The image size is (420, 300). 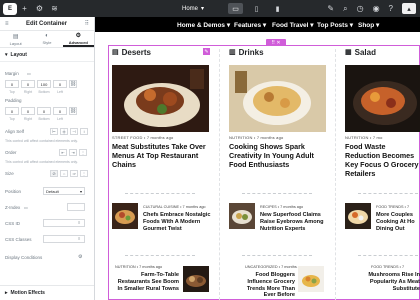 I want to click on elementor-logo: E, so click(x=10, y=8).